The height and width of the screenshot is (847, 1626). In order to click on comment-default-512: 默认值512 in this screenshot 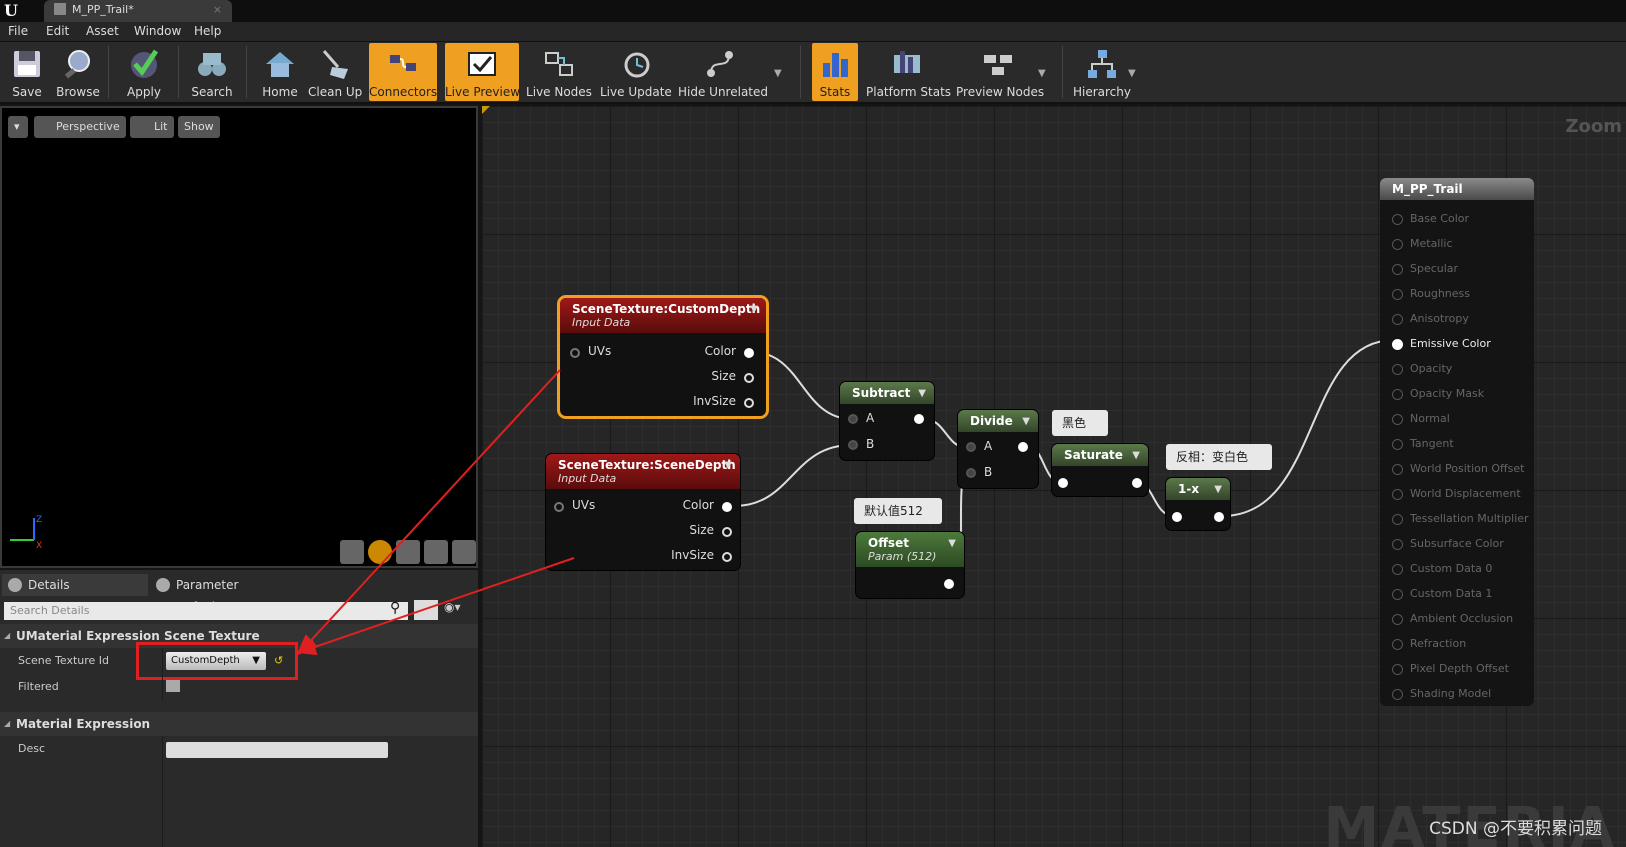, I will do `click(898, 511)`.